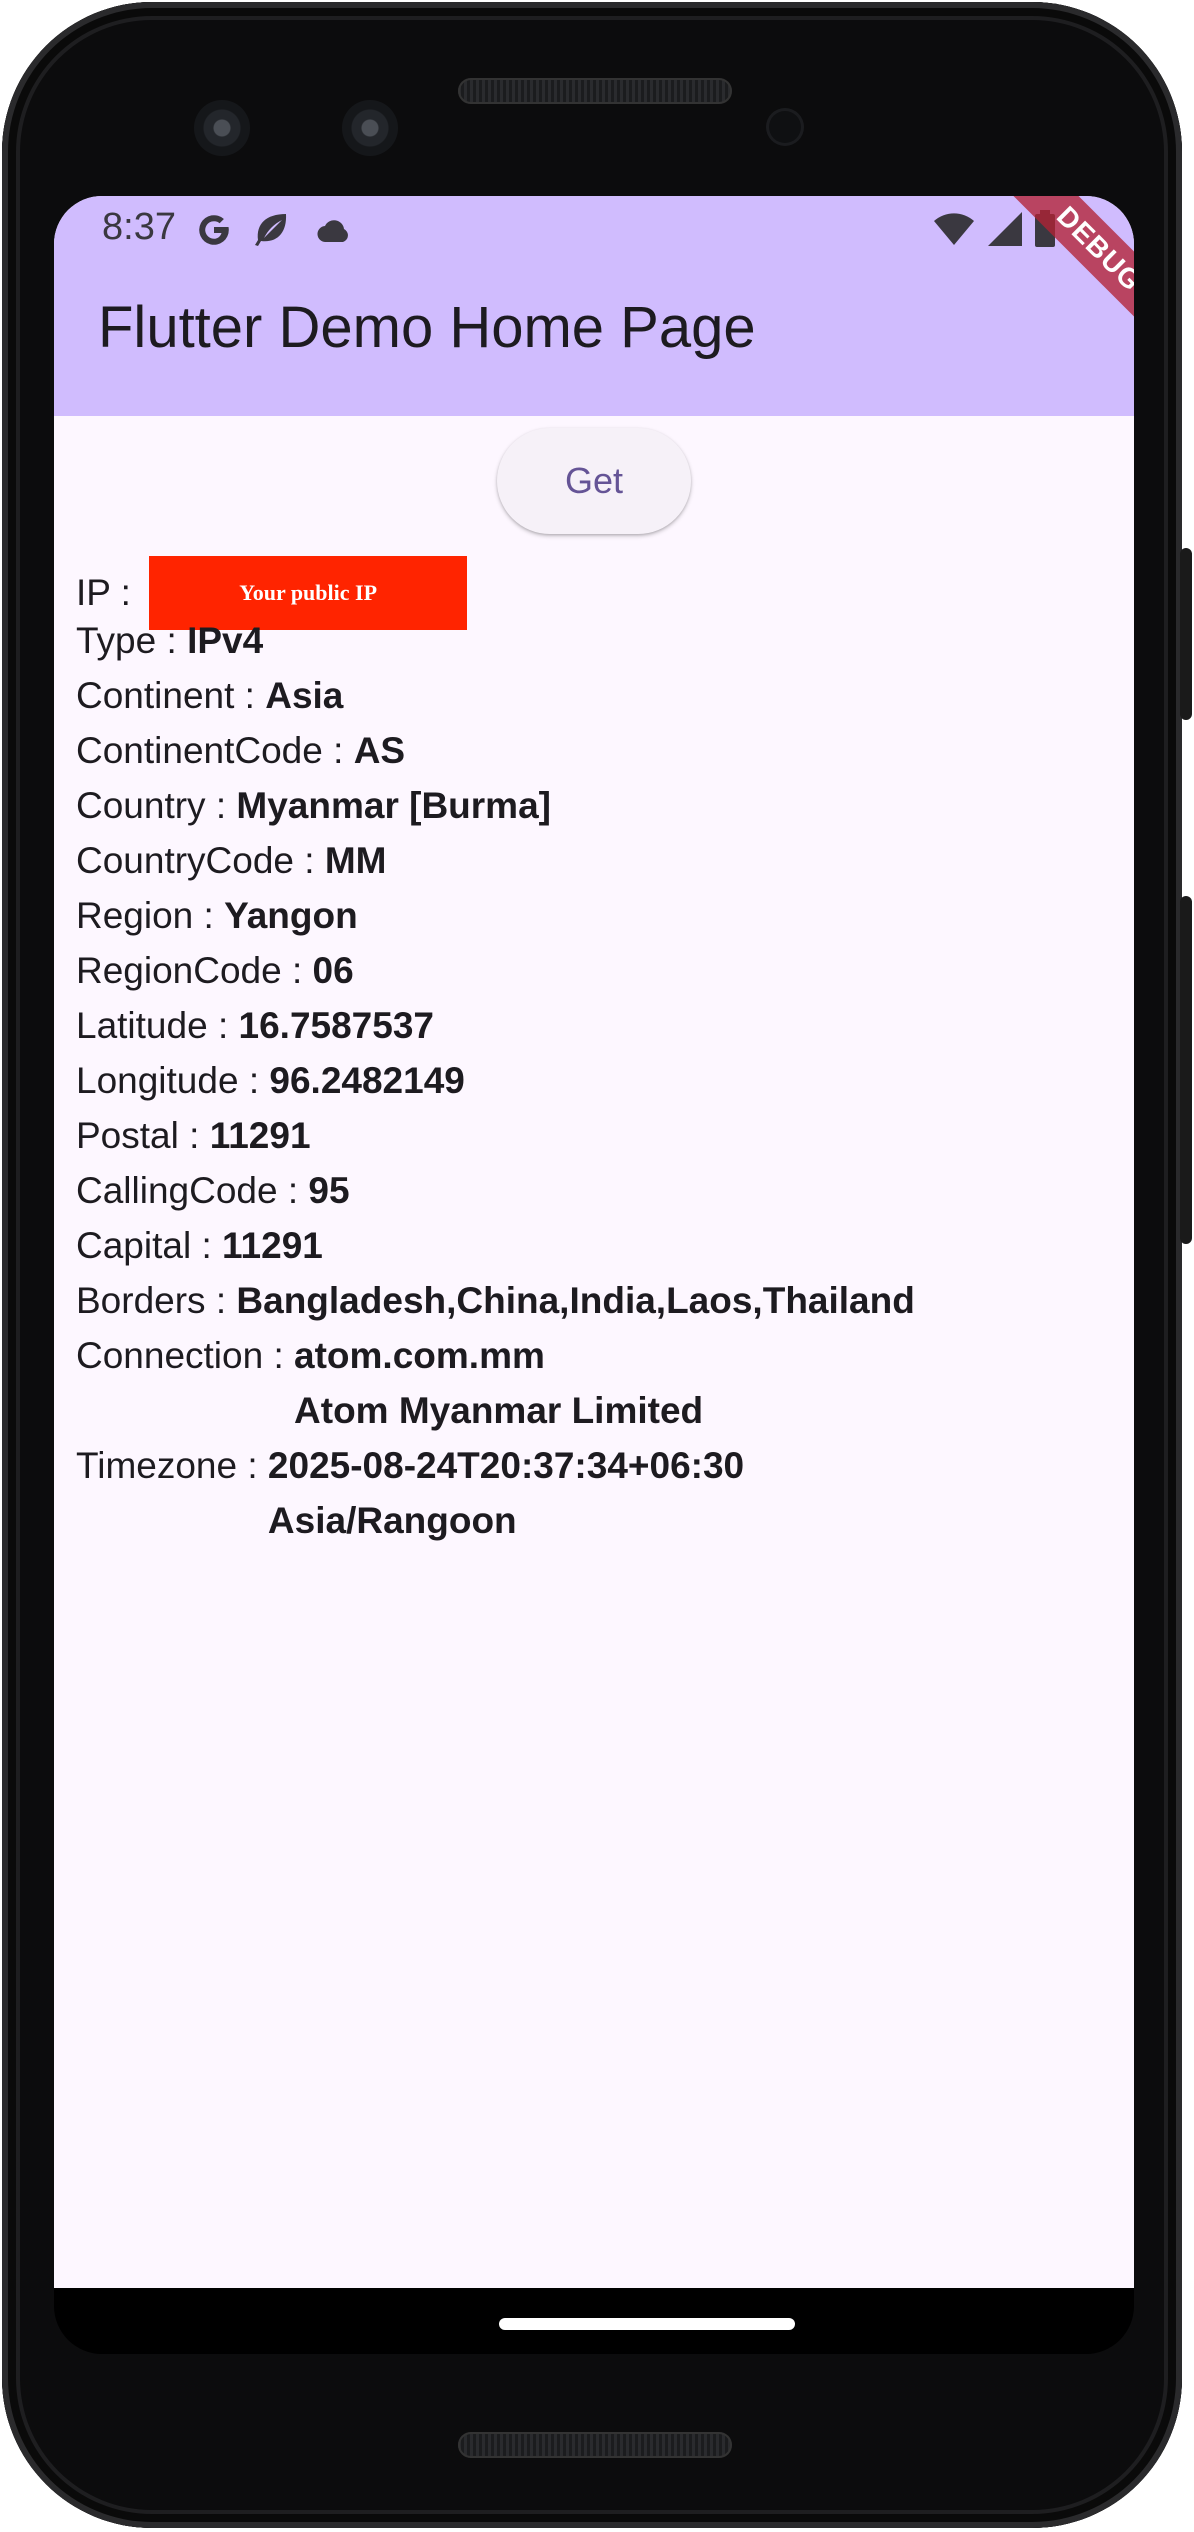  What do you see at coordinates (156, 805) in the screenshot?
I see `info-label: Country :` at bounding box center [156, 805].